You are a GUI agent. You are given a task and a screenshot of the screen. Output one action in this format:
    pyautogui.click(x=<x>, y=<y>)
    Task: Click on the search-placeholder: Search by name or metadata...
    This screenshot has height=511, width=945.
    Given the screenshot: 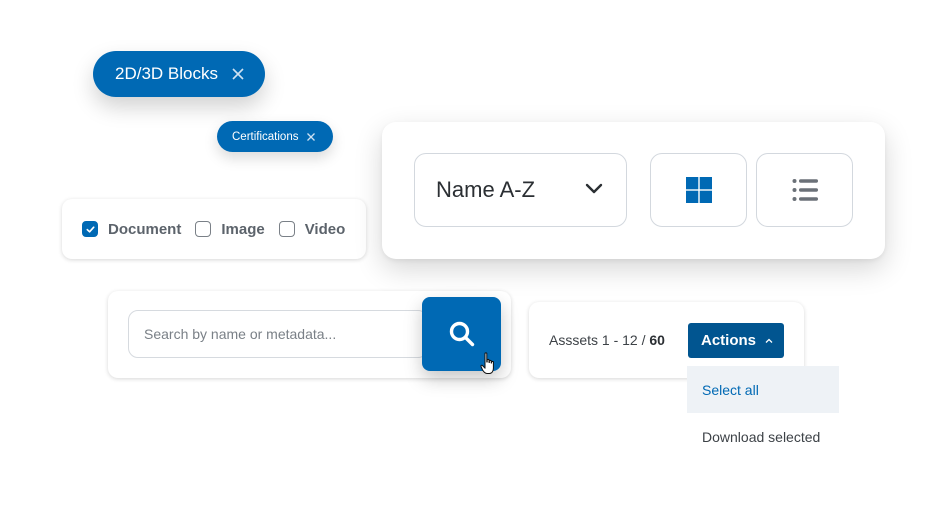 What is the action you would take?
    pyautogui.click(x=240, y=334)
    